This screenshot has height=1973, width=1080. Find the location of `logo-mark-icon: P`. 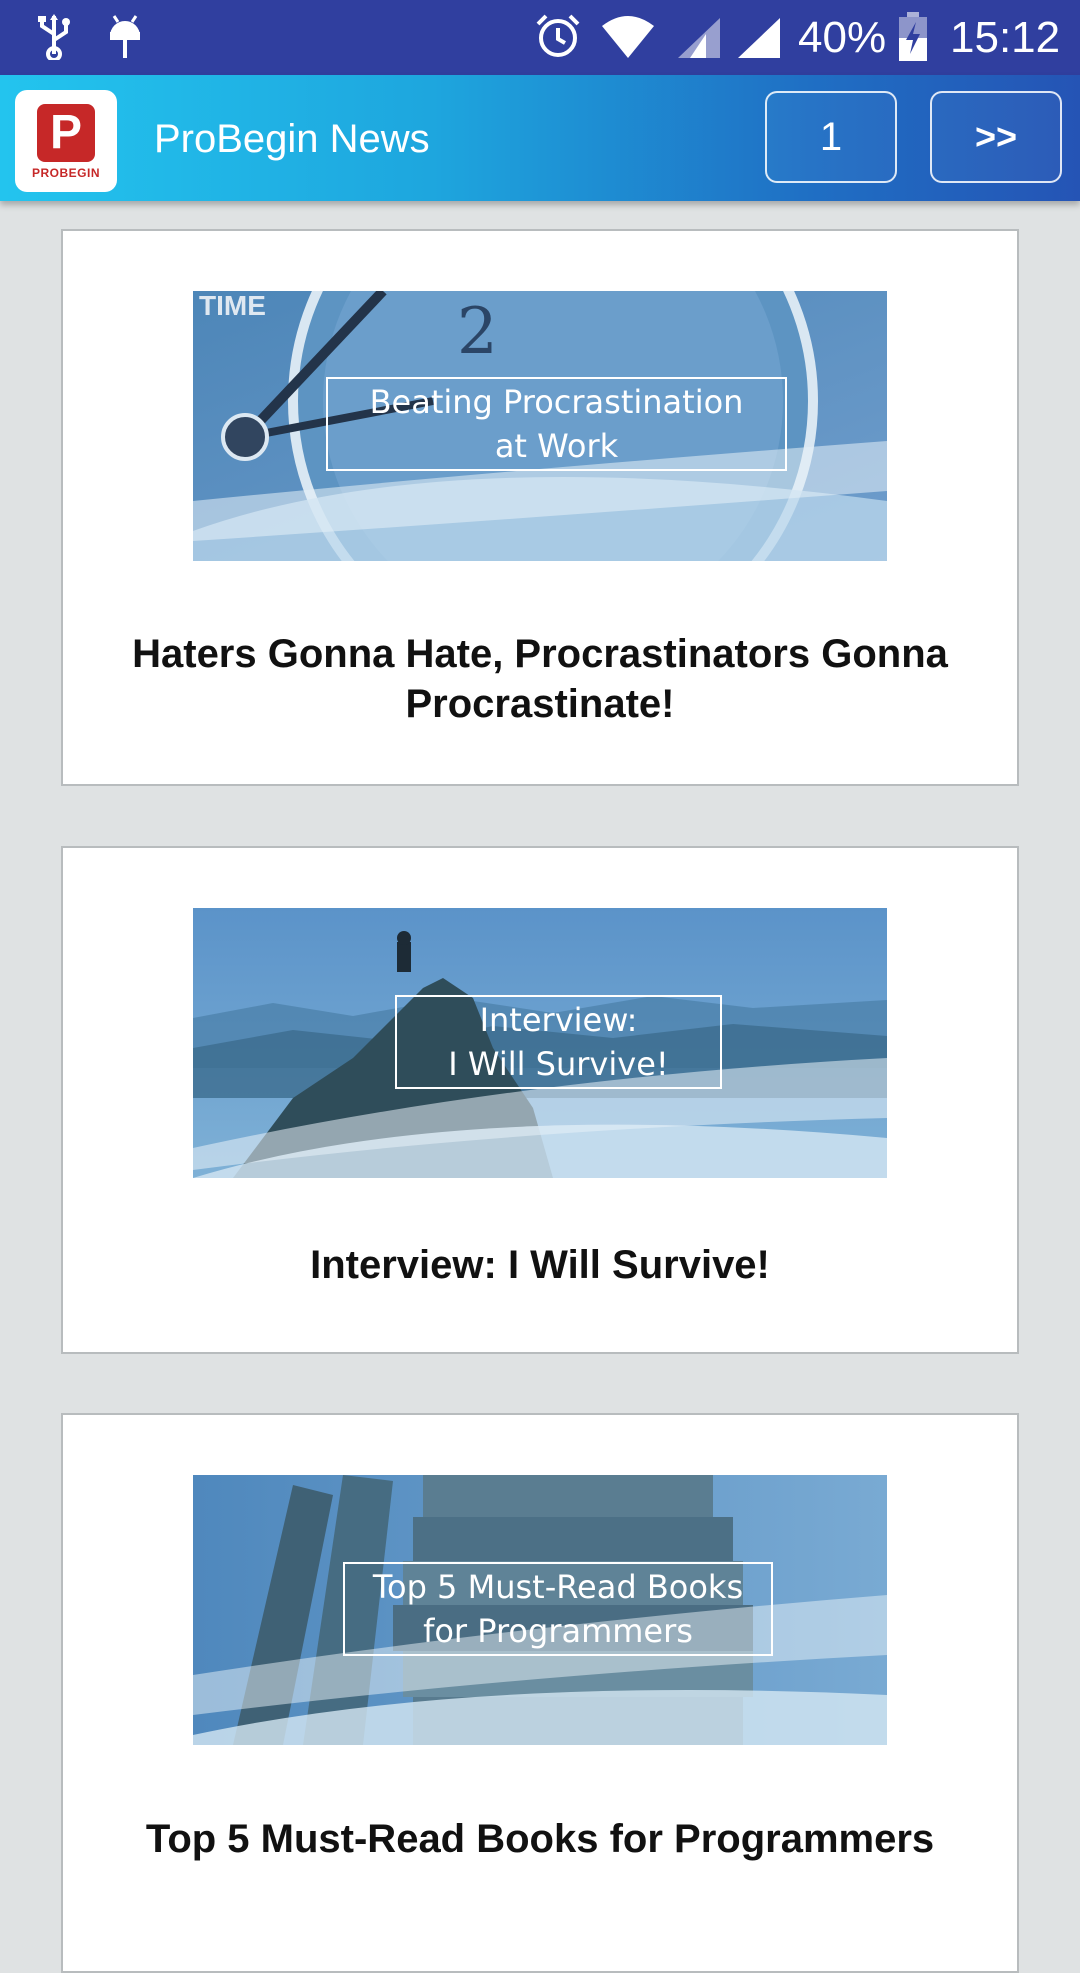

logo-mark-icon: P is located at coordinates (66, 133).